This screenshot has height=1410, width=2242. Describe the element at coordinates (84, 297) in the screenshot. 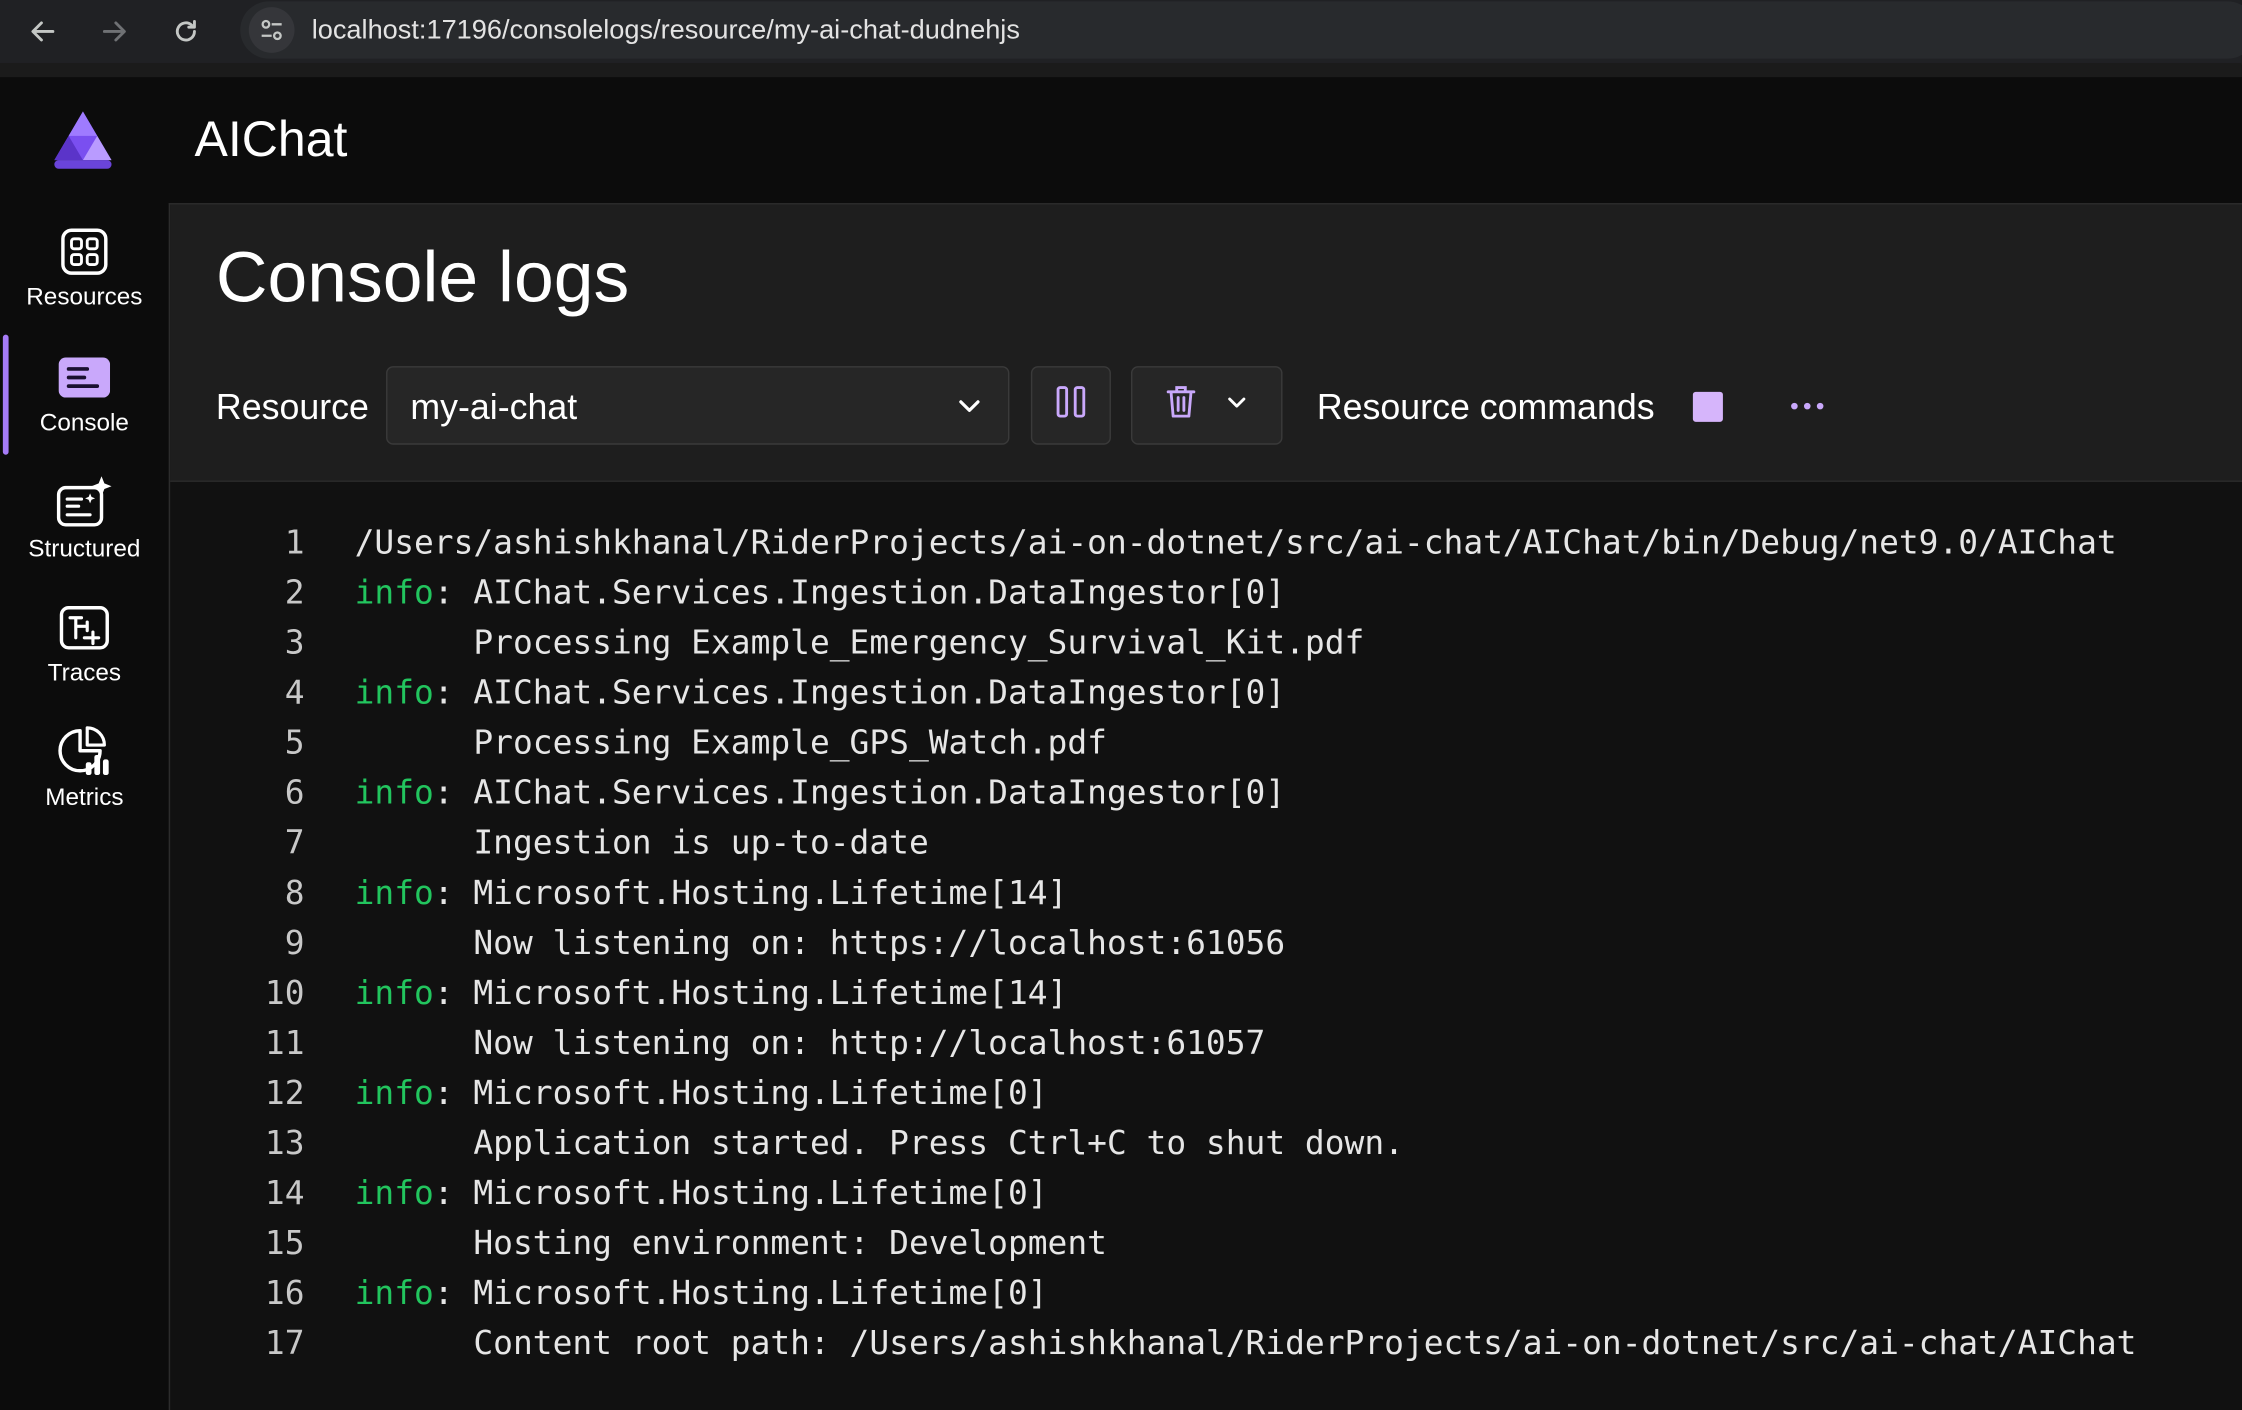

I see `sidebar-item-label: Resources` at that location.